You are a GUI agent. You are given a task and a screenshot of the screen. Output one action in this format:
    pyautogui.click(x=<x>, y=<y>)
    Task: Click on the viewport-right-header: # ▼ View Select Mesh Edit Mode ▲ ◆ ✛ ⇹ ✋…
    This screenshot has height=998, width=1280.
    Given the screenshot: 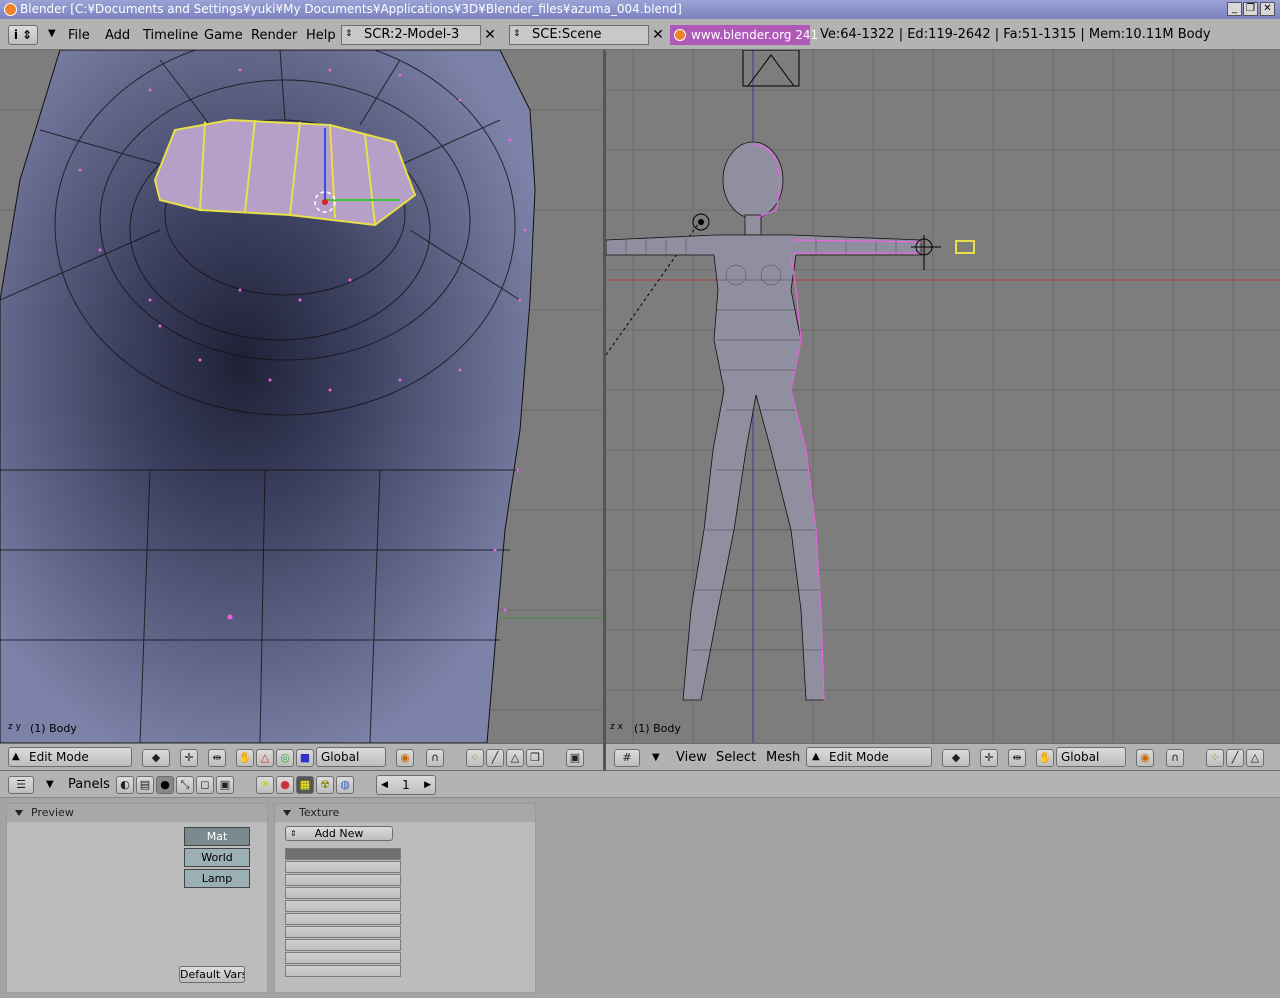 What is the action you would take?
    pyautogui.click(x=943, y=757)
    